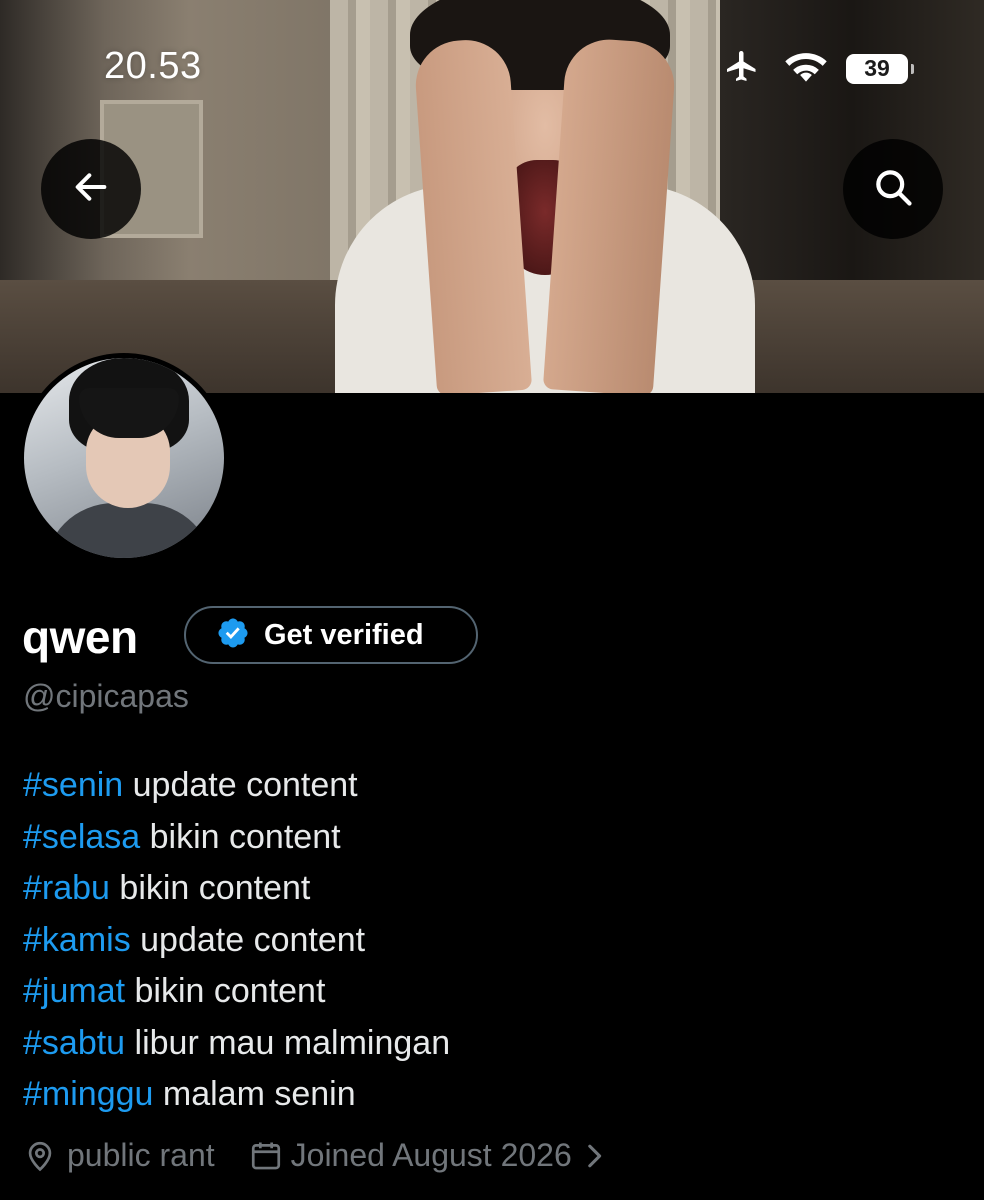 The image size is (984, 1200). I want to click on verified-badge-icon, so click(233, 635).